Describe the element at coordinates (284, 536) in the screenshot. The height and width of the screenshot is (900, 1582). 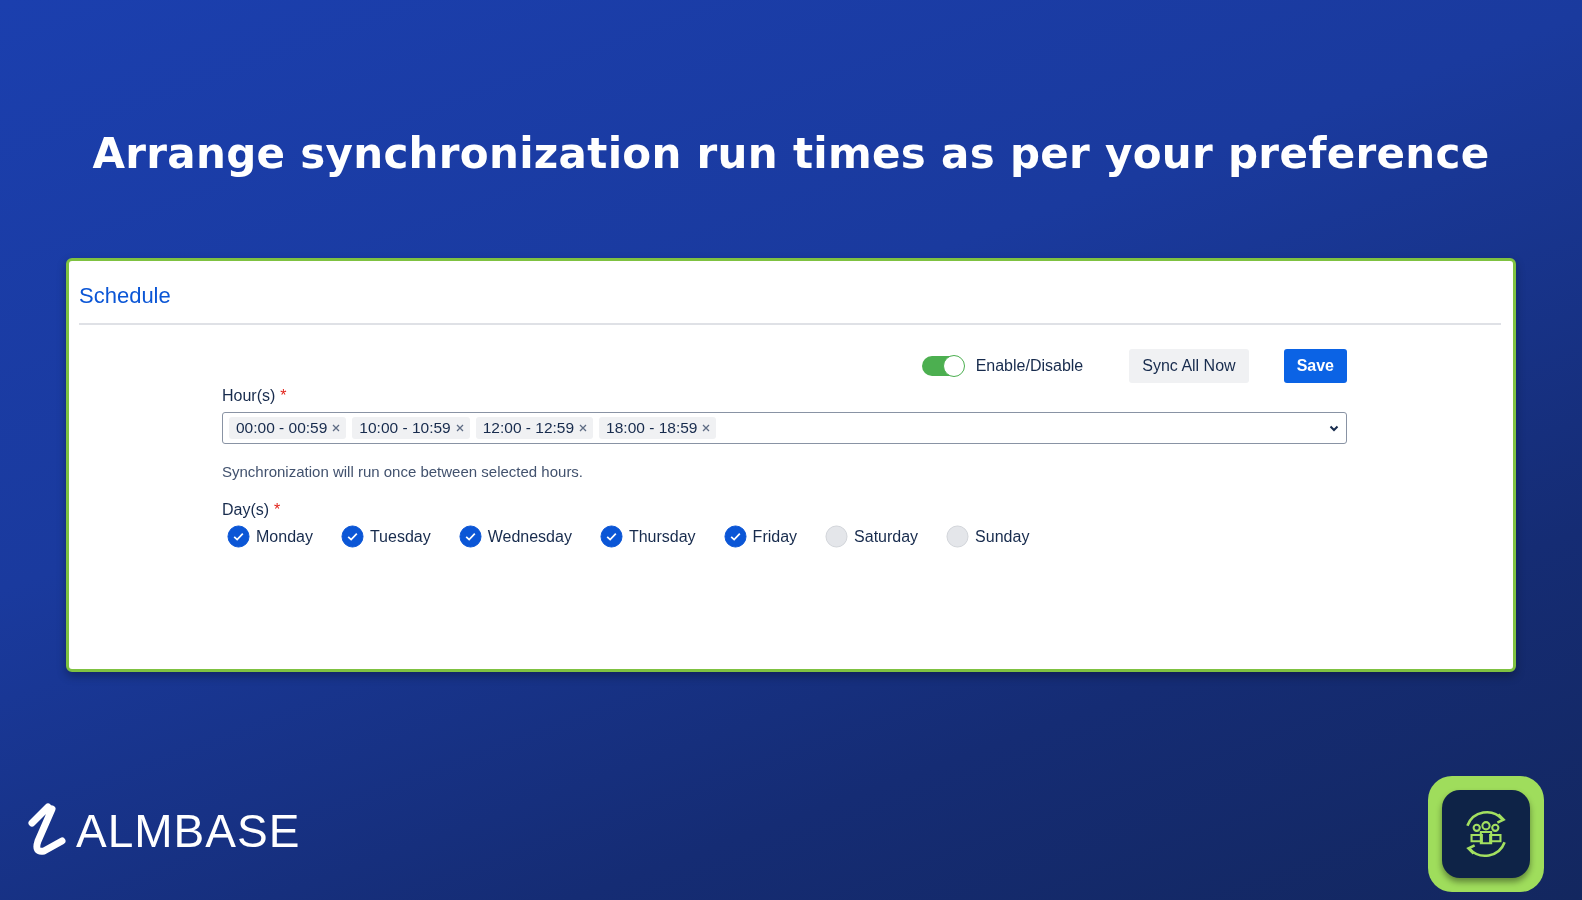
I see `day-label: Monday` at that location.